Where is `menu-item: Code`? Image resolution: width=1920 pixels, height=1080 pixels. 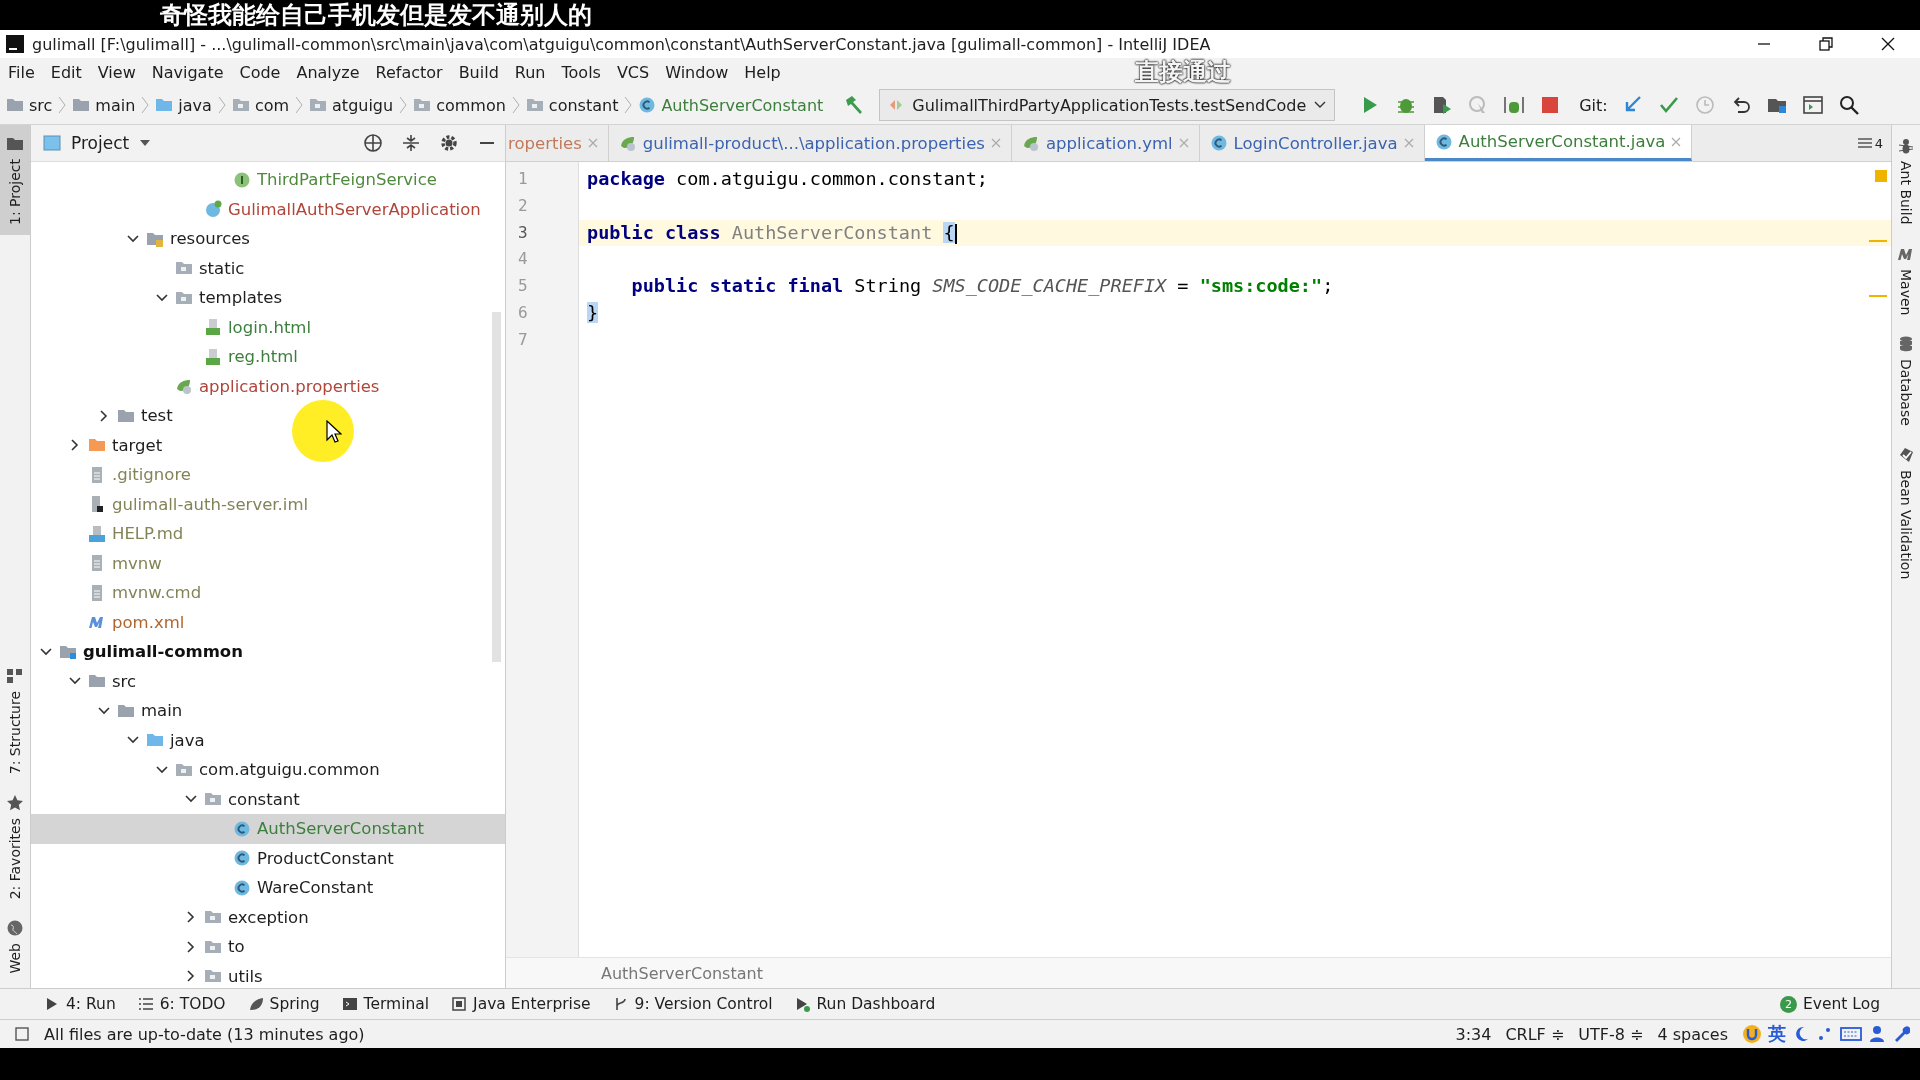 menu-item: Code is located at coordinates (260, 72).